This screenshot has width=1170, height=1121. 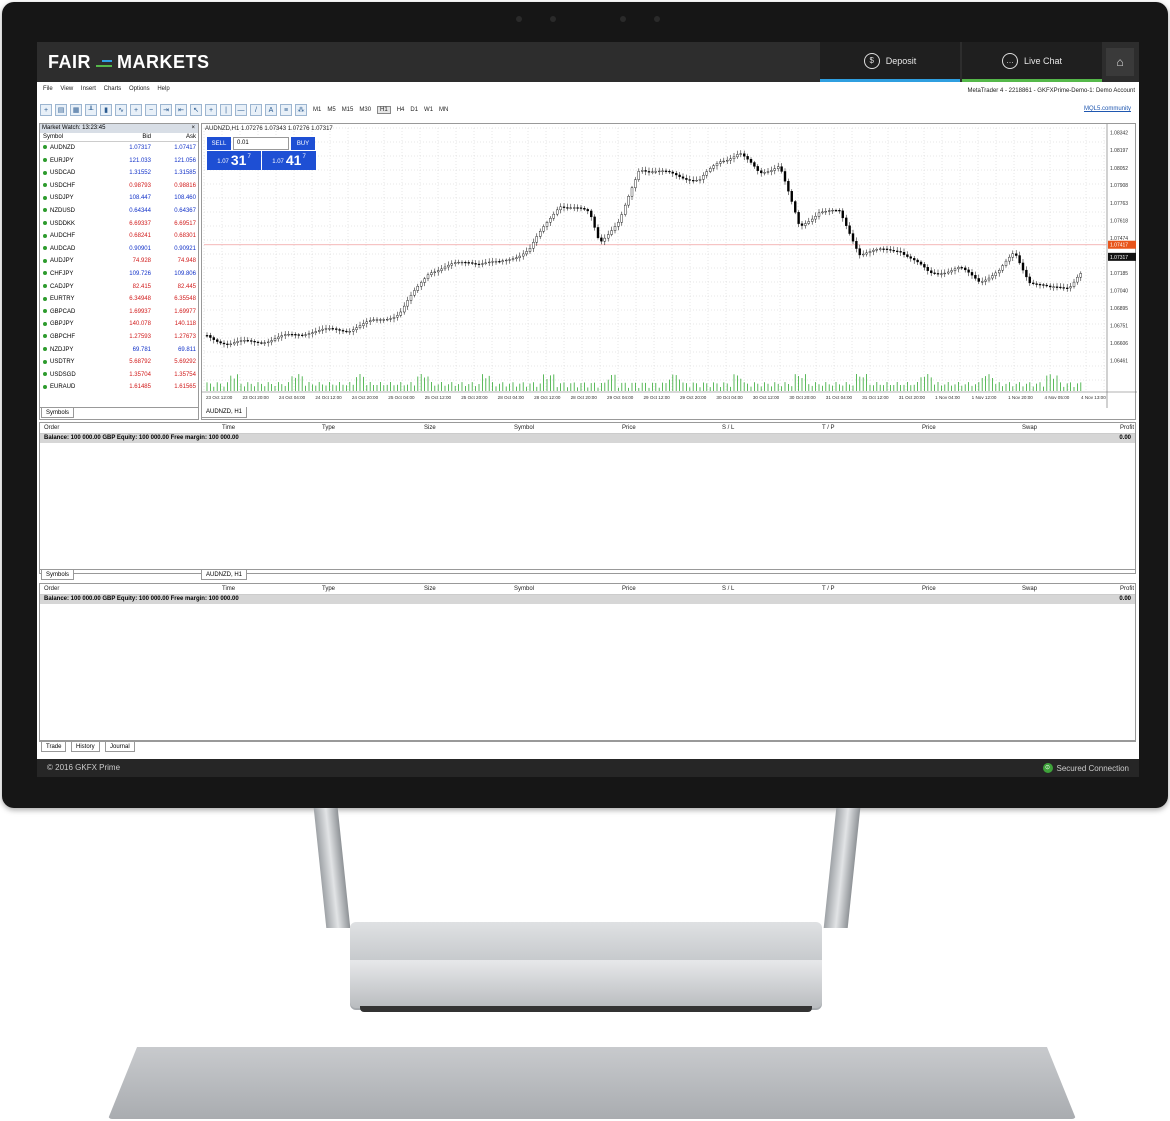 What do you see at coordinates (119, 299) in the screenshot?
I see `market-watch-row: EURTRY 6.34948 6.35548` at bounding box center [119, 299].